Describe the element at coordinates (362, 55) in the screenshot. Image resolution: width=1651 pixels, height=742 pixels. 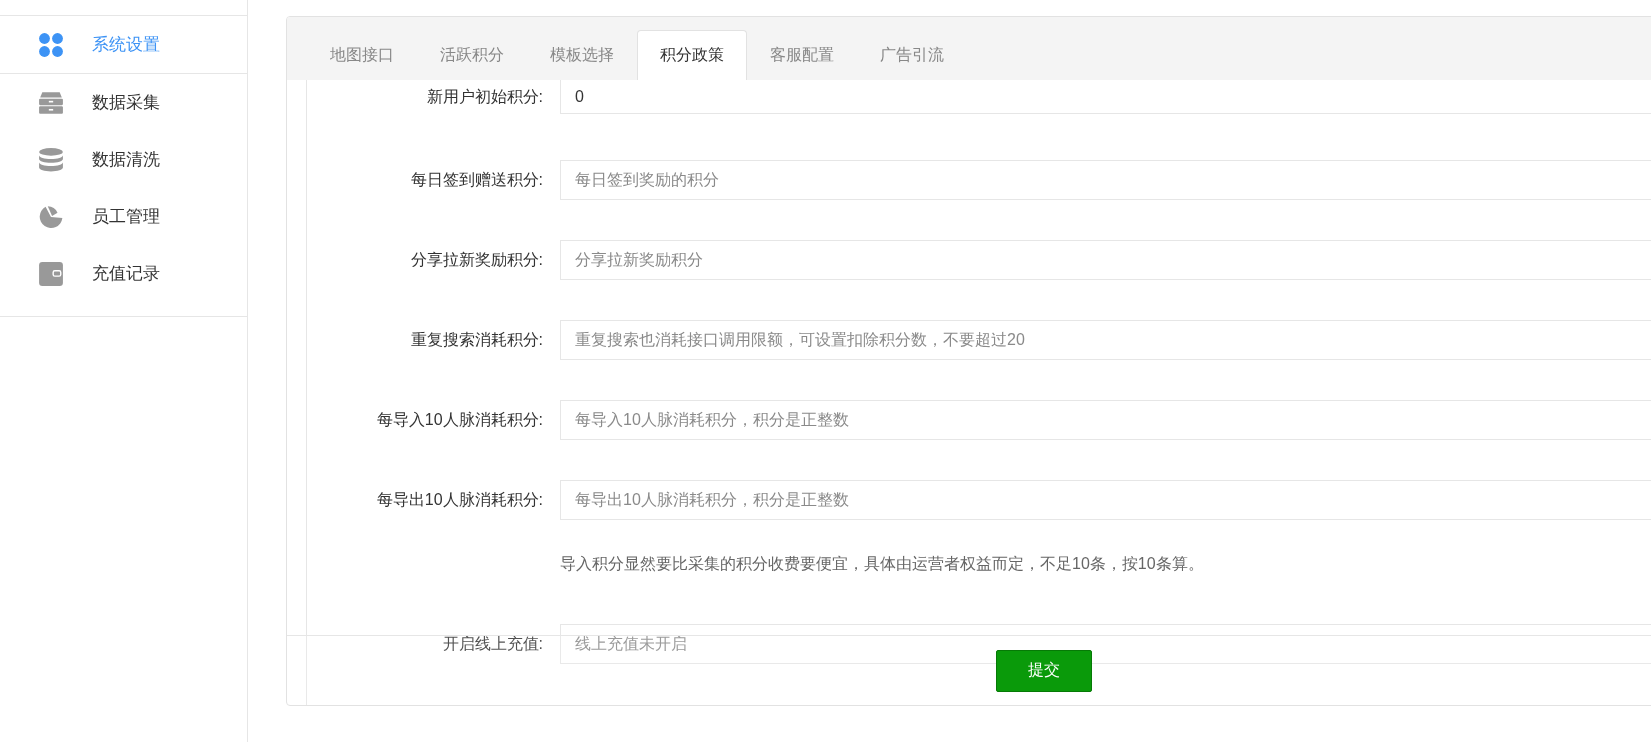
I see `tab: 地图接口` at that location.